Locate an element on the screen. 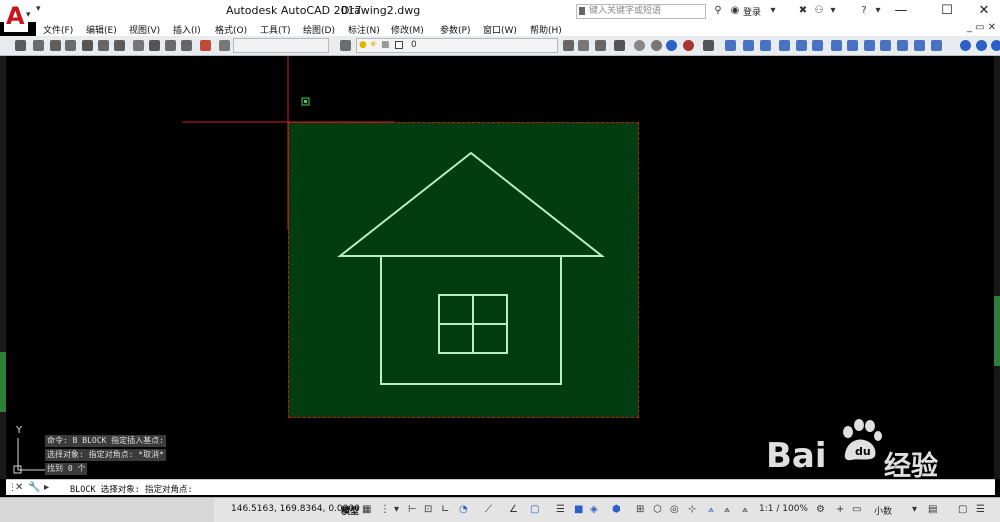 The width and height of the screenshot is (1000, 522). dynamic-input-icon: ⊡ is located at coordinates (428, 509).